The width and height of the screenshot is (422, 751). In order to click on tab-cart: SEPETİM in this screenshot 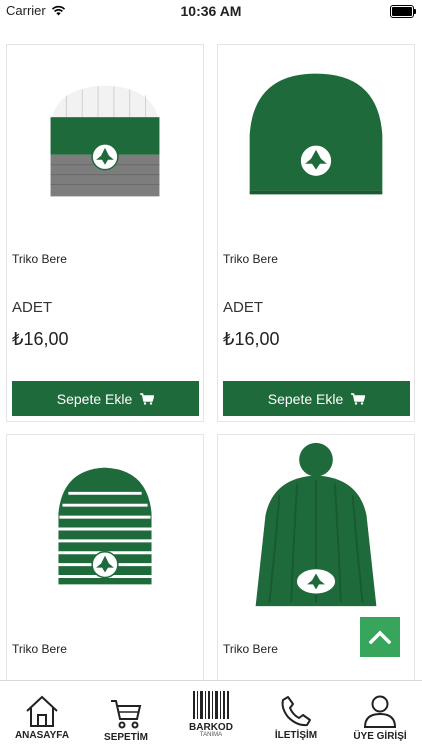, I will do `click(126, 716)`.